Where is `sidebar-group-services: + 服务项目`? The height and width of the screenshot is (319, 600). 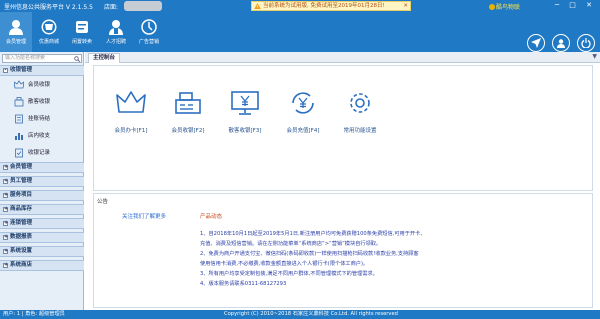 sidebar-group-services: + 服务项目 is located at coordinates (42, 195).